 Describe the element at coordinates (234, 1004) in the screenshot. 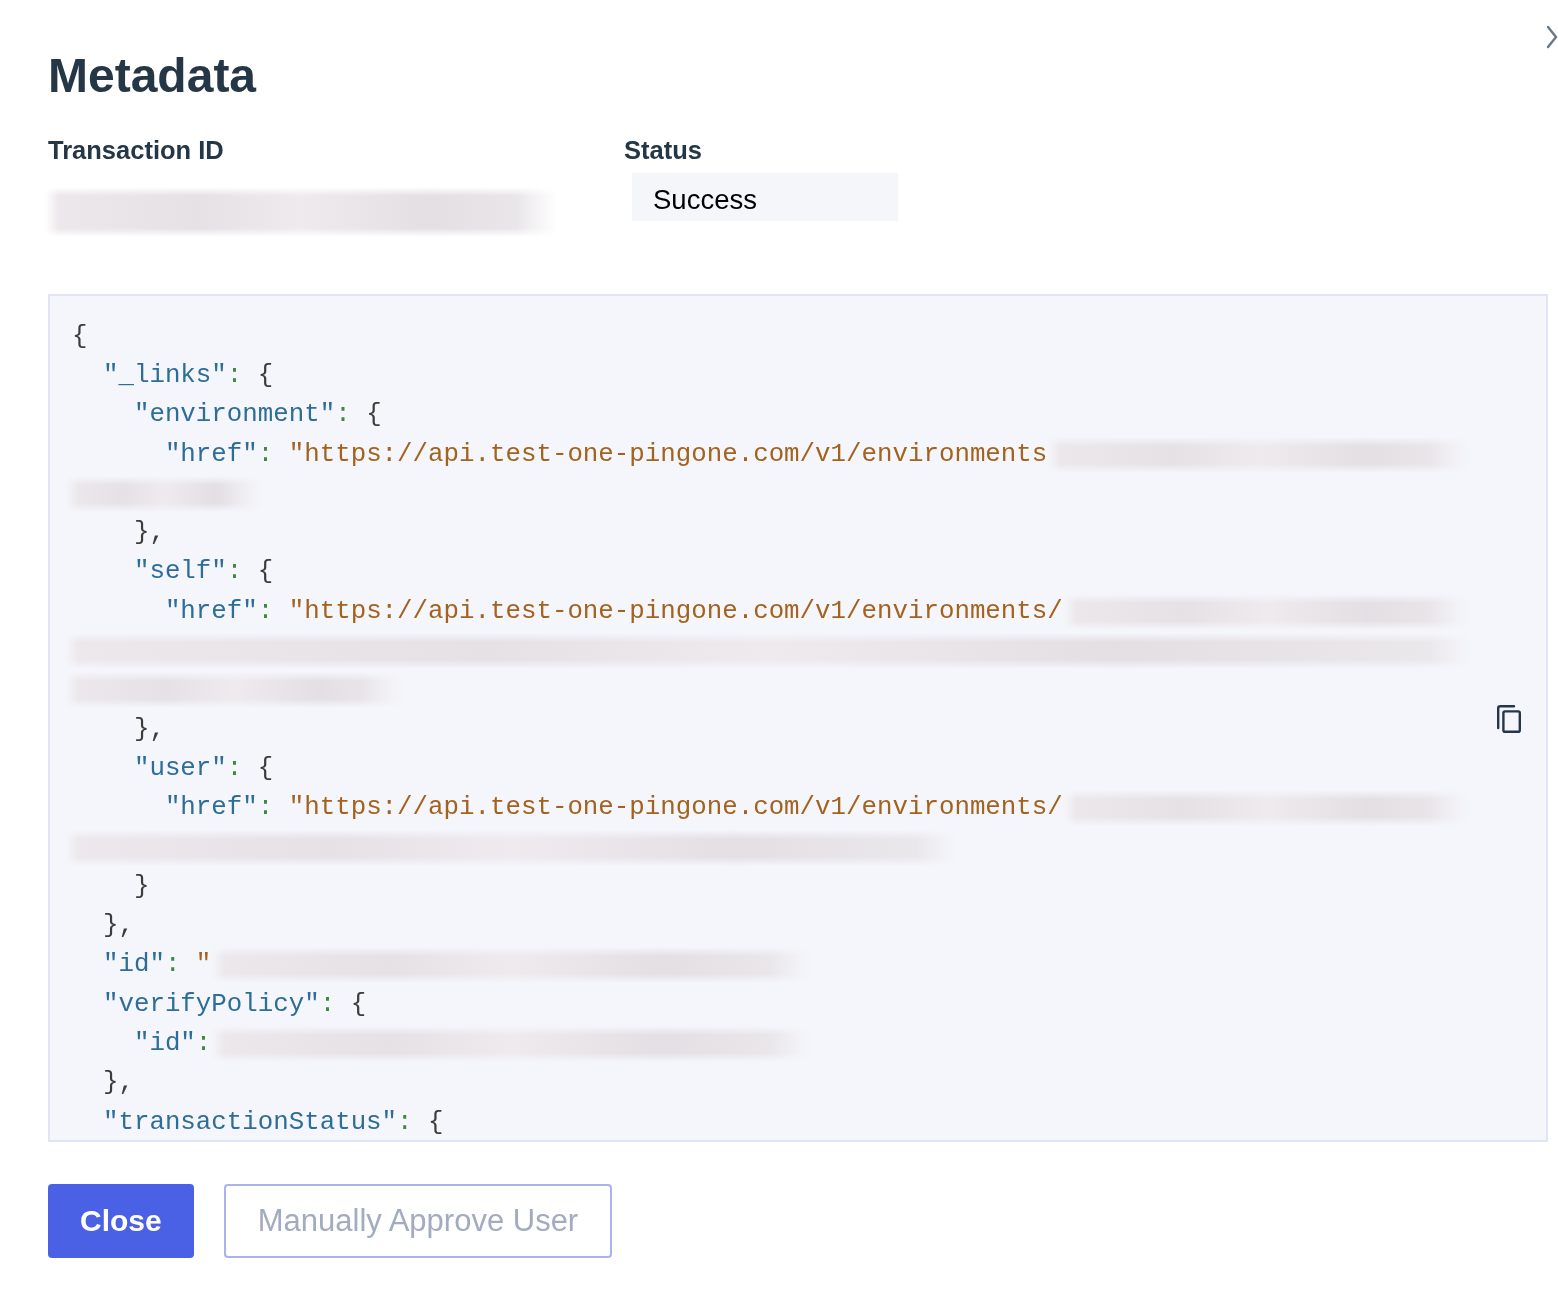

I see `code-line: "verifyPolicy": {` at that location.